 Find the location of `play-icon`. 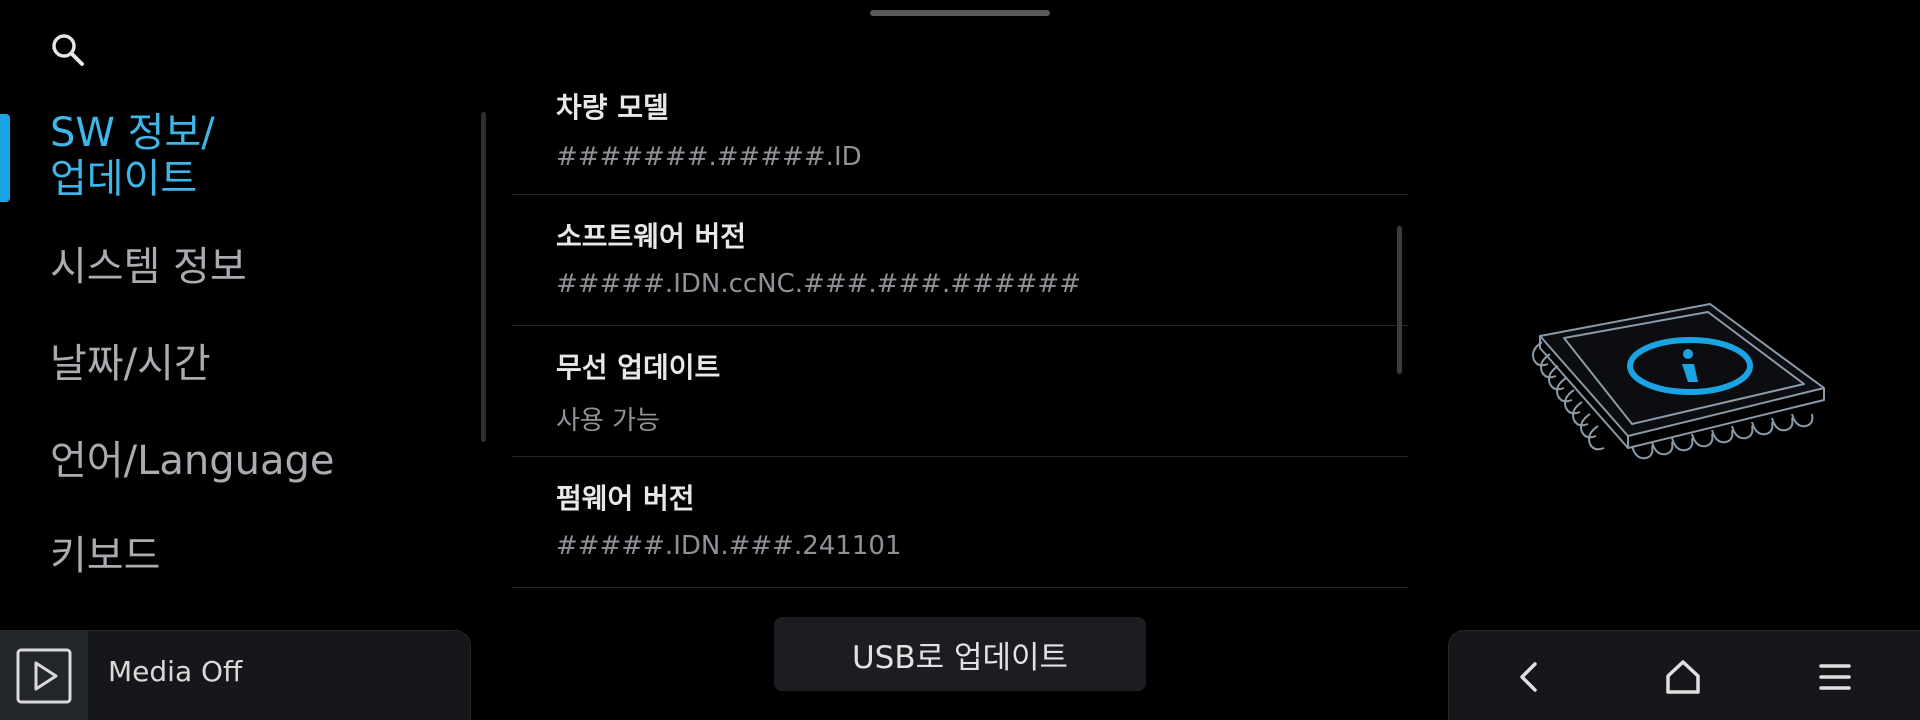

play-icon is located at coordinates (44, 676).